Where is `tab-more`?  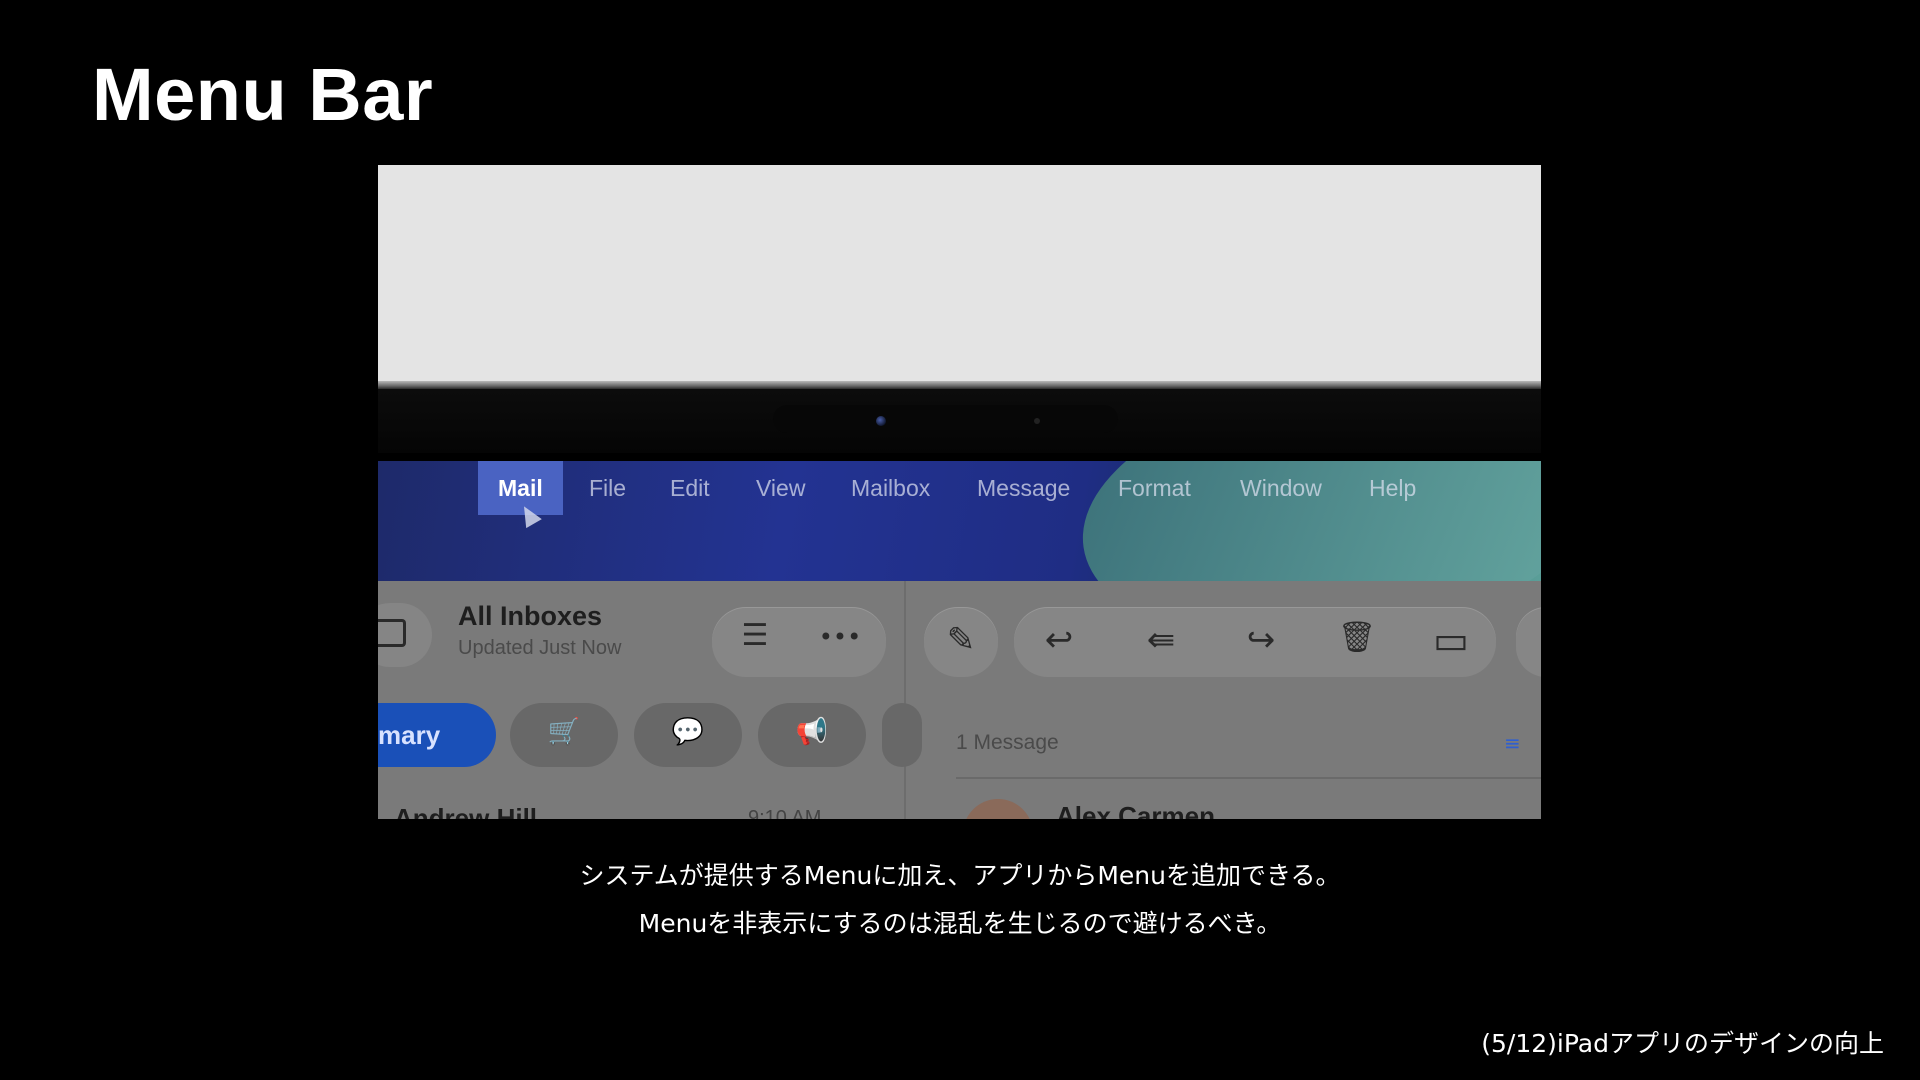
tab-more is located at coordinates (902, 735).